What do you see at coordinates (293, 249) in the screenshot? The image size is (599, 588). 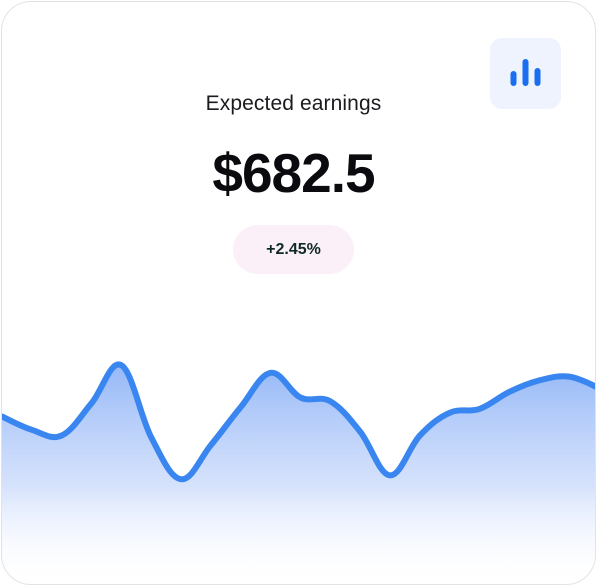 I see `change-badge: +2.45%` at bounding box center [293, 249].